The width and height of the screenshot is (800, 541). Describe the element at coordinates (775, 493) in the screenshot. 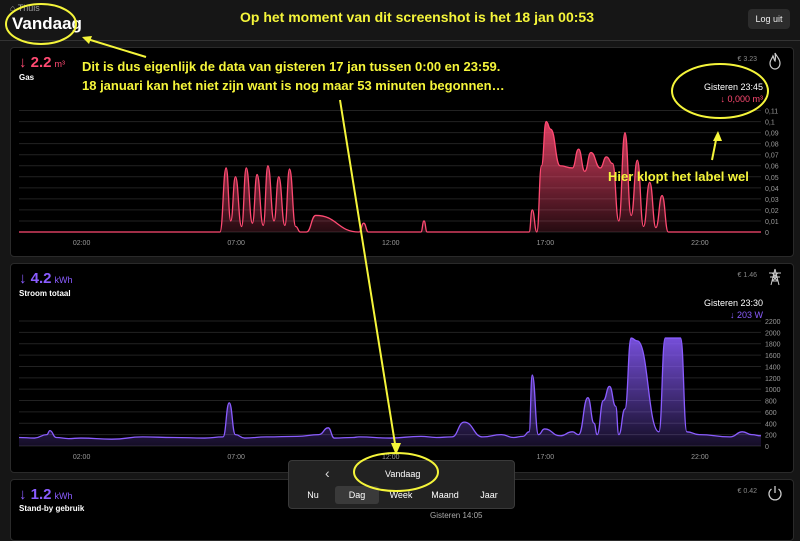

I see `power-button-icon` at that location.